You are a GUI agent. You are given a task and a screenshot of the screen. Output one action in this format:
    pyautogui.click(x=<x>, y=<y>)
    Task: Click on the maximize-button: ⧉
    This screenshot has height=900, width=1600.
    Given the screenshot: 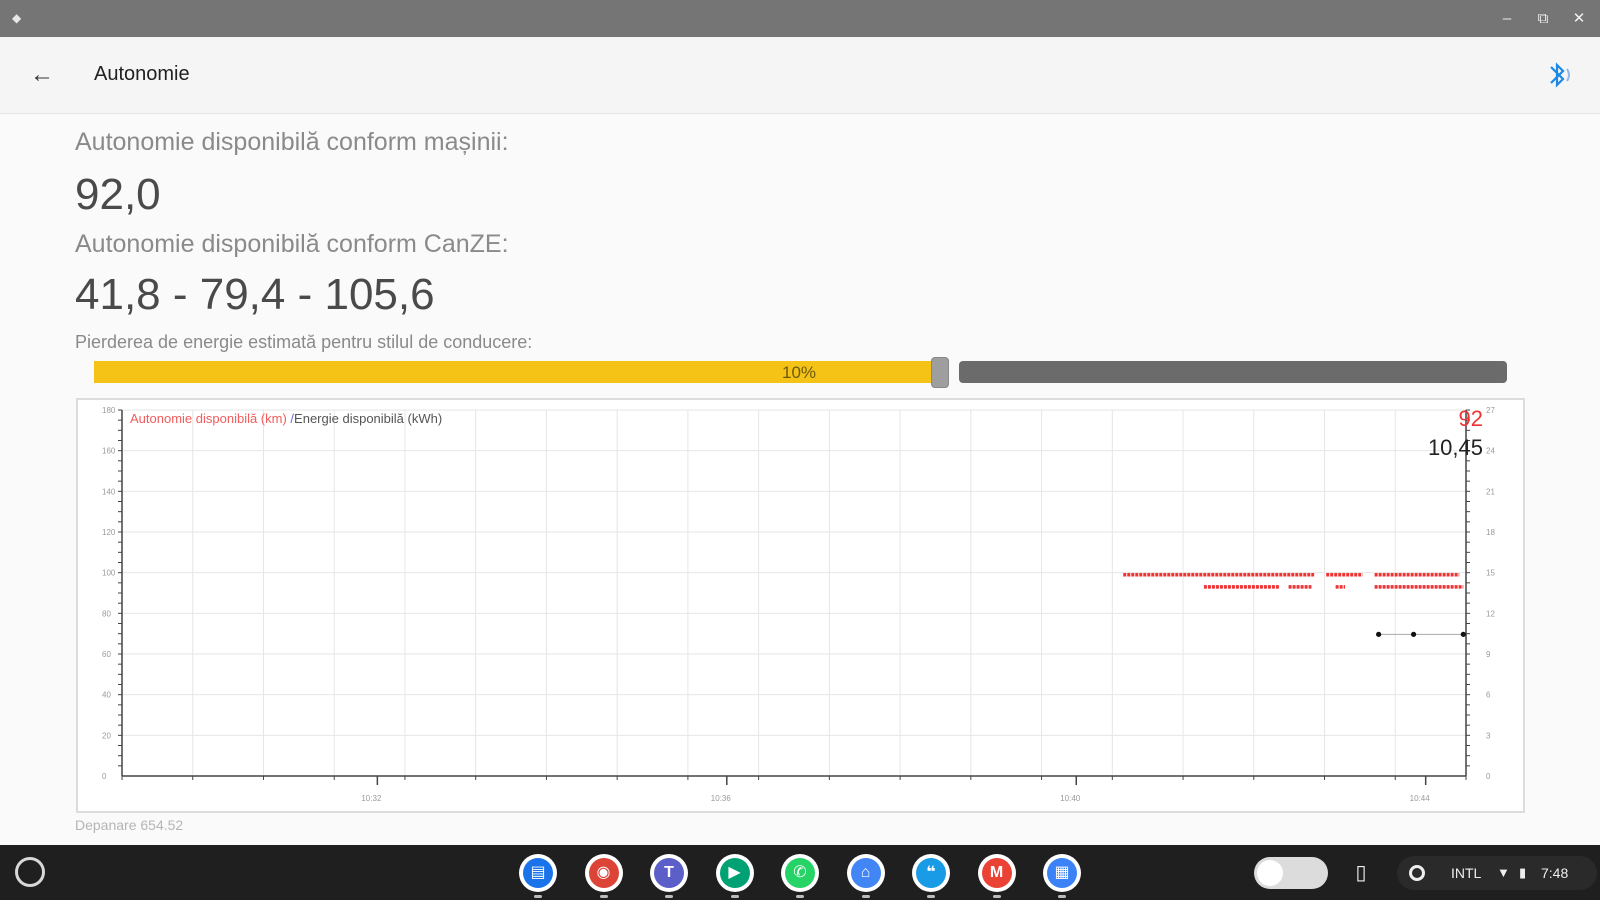 What is the action you would take?
    pyautogui.click(x=1543, y=19)
    